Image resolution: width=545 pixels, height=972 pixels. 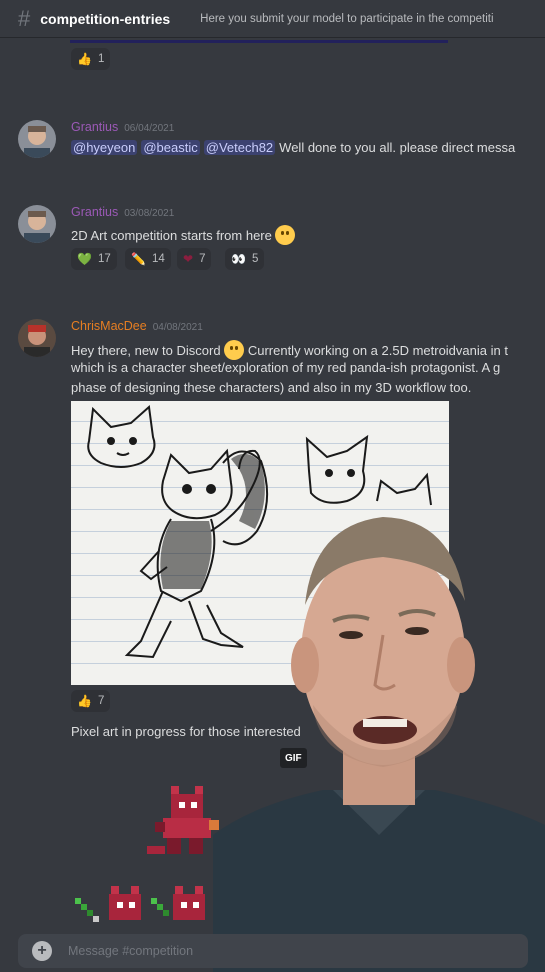 What do you see at coordinates (259, 41) in the screenshot?
I see `previous-message-image-edge` at bounding box center [259, 41].